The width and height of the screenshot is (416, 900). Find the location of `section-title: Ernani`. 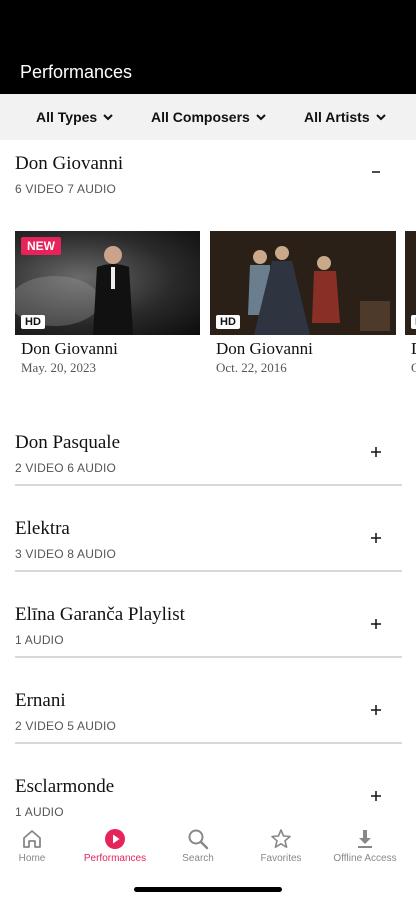

section-title: Ernani is located at coordinates (40, 700).